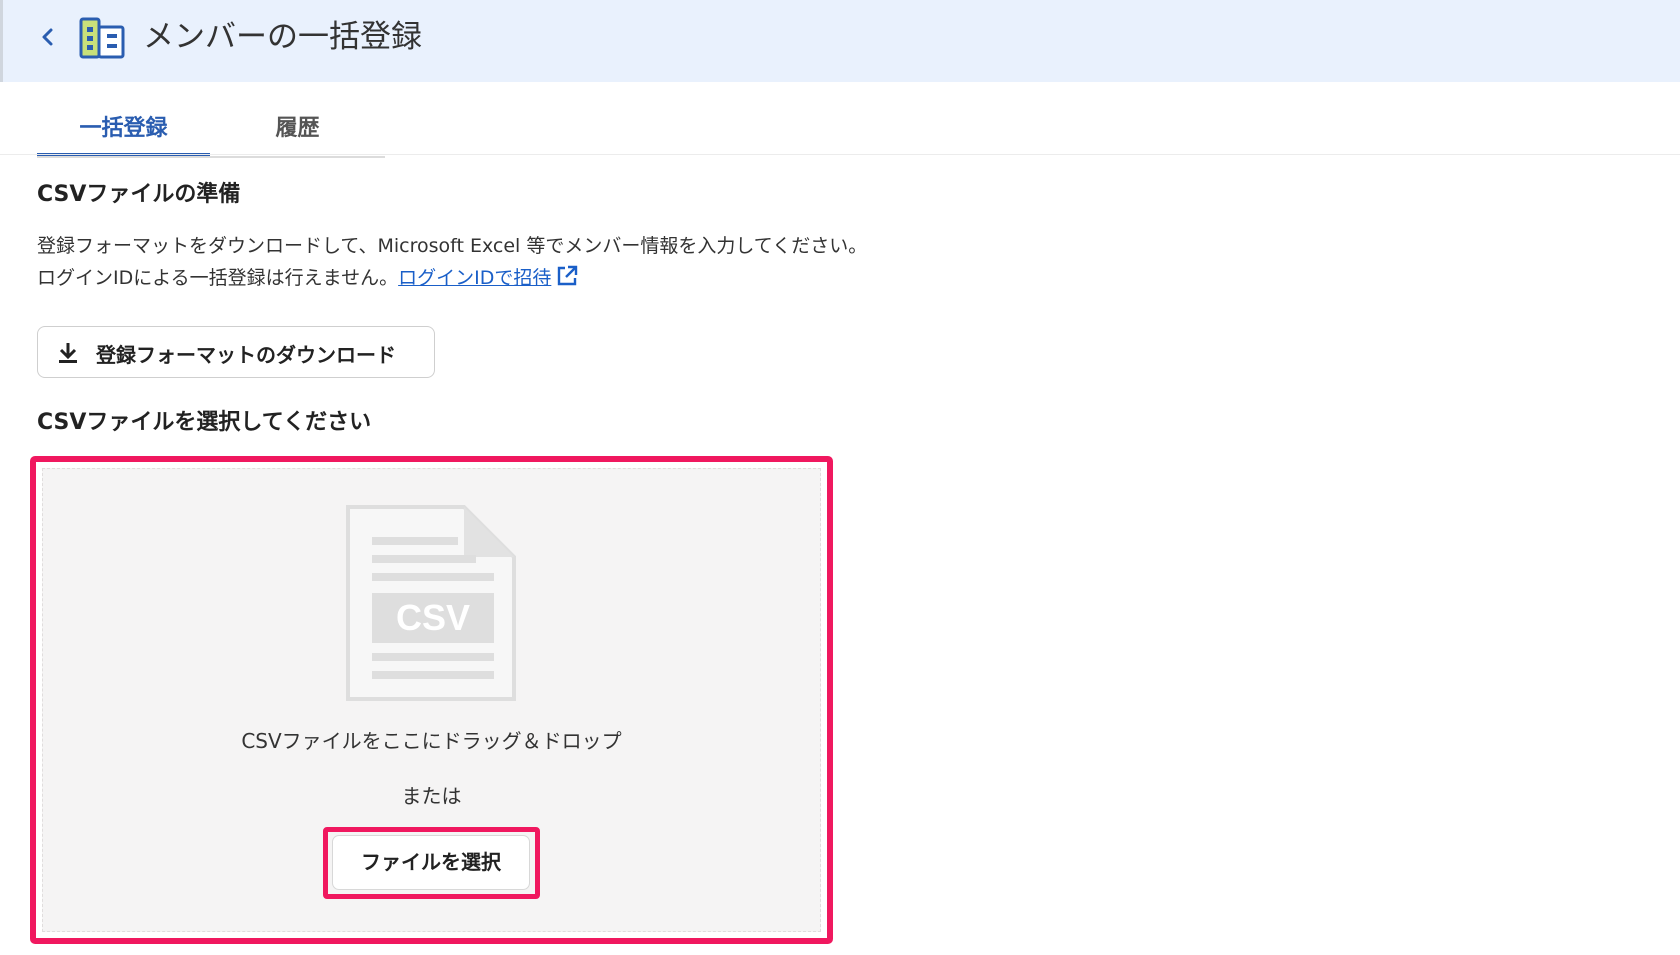  I want to click on drag-drop-text: CSVファイルをここにドラッグ＆ドロップ, so click(431, 741).